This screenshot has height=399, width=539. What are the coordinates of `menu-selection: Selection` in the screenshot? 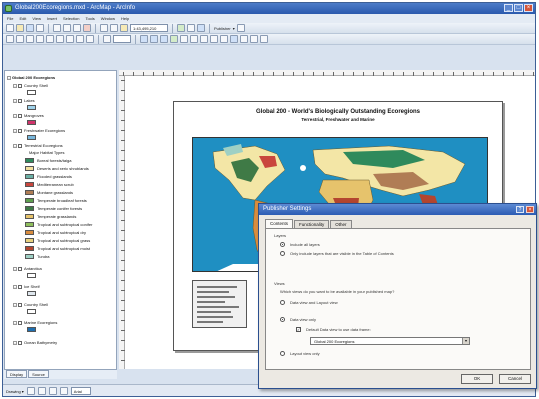 It's located at (71, 18).